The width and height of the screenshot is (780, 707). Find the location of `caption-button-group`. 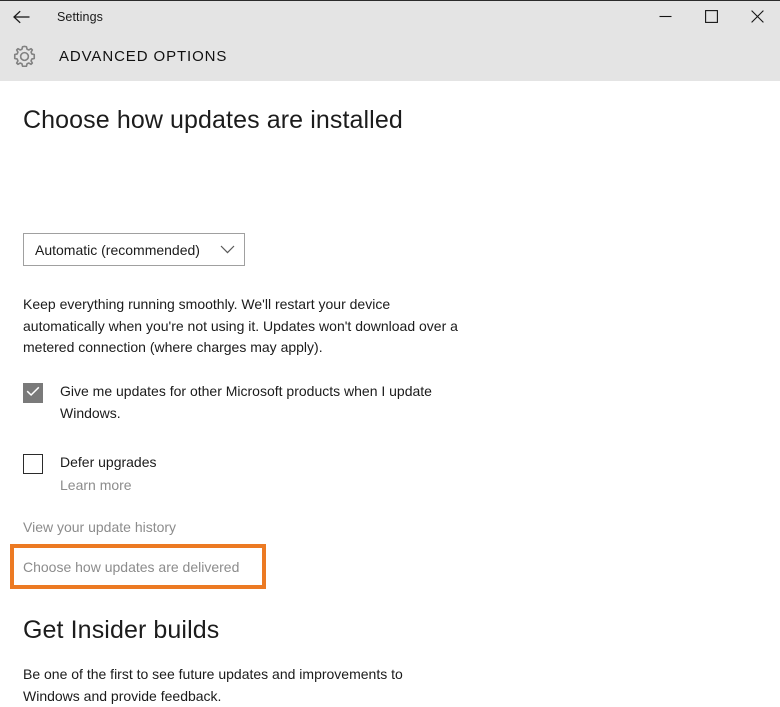

caption-button-group is located at coordinates (711, 16).